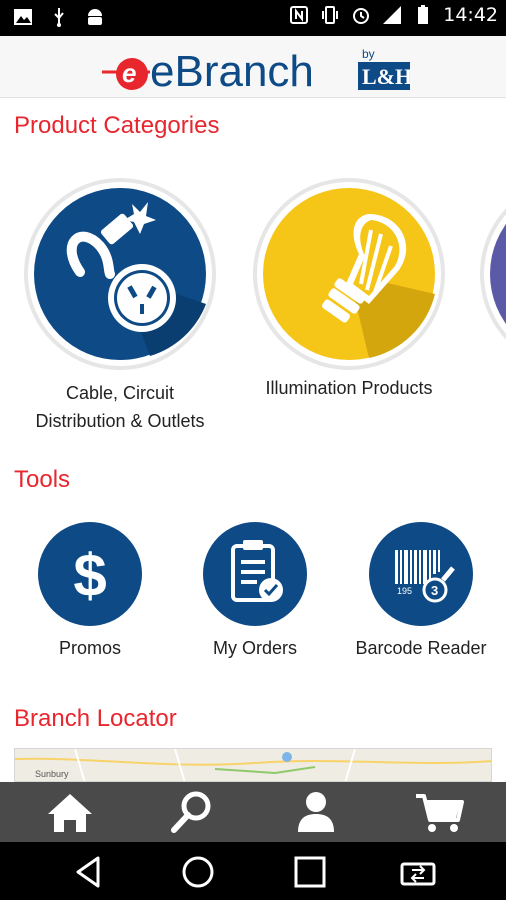 The image size is (506, 900). What do you see at coordinates (470, 15) in the screenshot?
I see `status-time: 14:42` at bounding box center [470, 15].